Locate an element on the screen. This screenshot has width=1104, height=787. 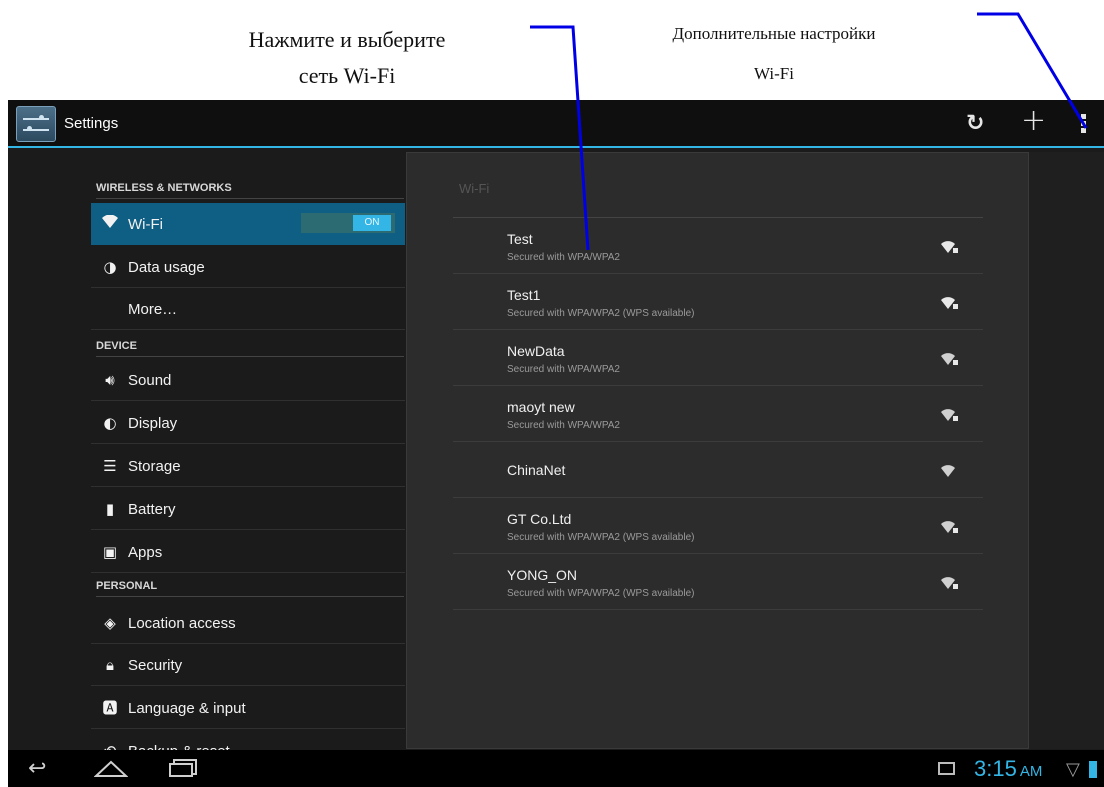
sidebar-item-location: ◈ Location access is located at coordinates (248, 623).